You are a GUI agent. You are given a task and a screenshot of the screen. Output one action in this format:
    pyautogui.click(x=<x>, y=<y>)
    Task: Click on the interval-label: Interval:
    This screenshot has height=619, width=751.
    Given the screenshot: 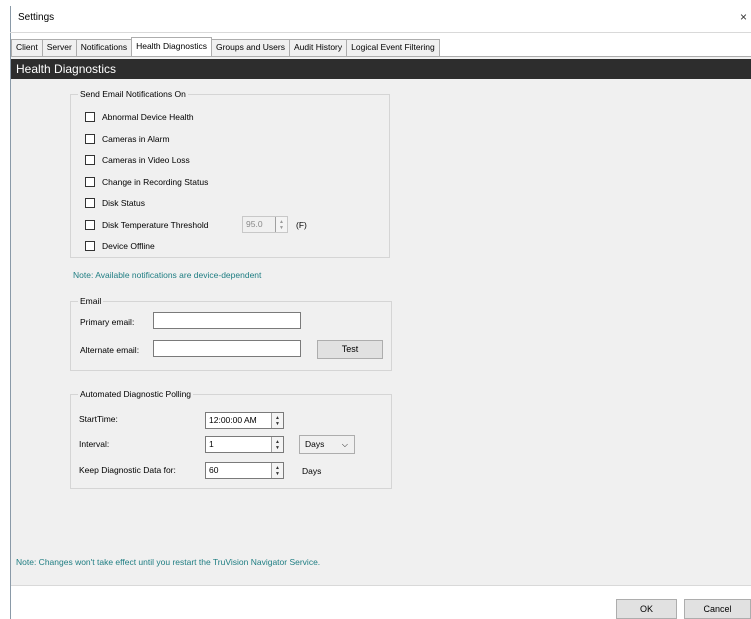 What is the action you would take?
    pyautogui.click(x=94, y=444)
    